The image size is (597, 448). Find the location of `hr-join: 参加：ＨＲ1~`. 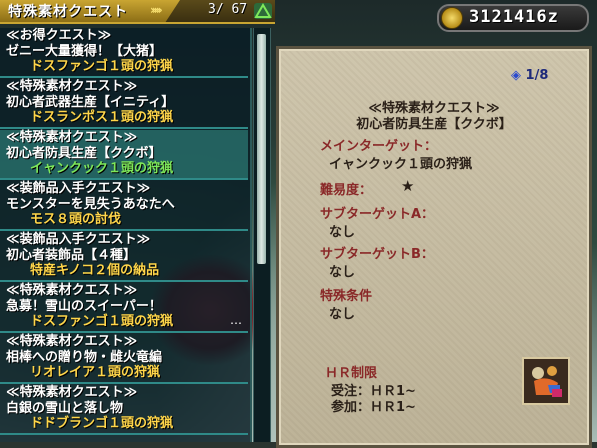

hr-join: 参加：ＨＲ1~ is located at coordinates (373, 407).